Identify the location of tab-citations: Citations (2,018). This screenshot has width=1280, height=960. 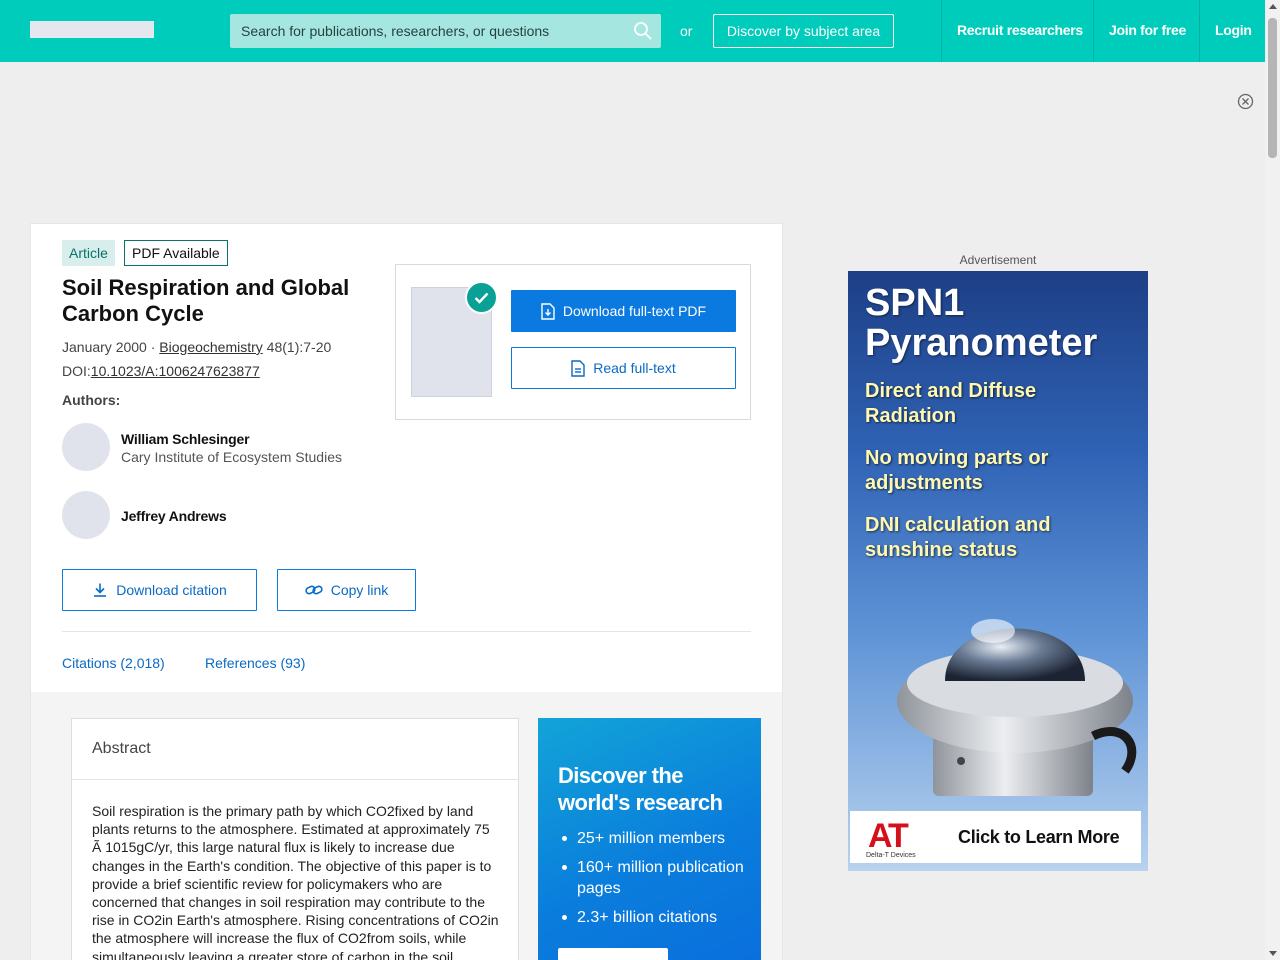
(113, 663).